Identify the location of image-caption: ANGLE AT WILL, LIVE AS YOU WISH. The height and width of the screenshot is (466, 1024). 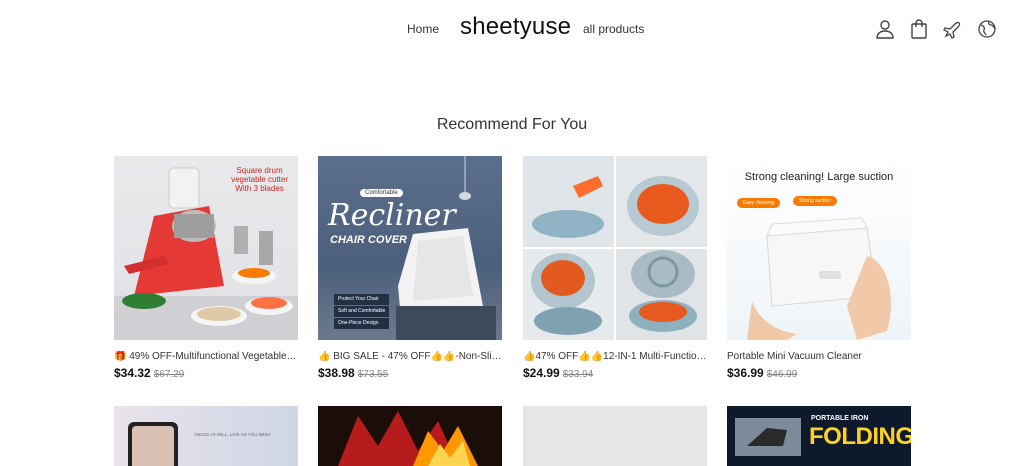
(232, 434).